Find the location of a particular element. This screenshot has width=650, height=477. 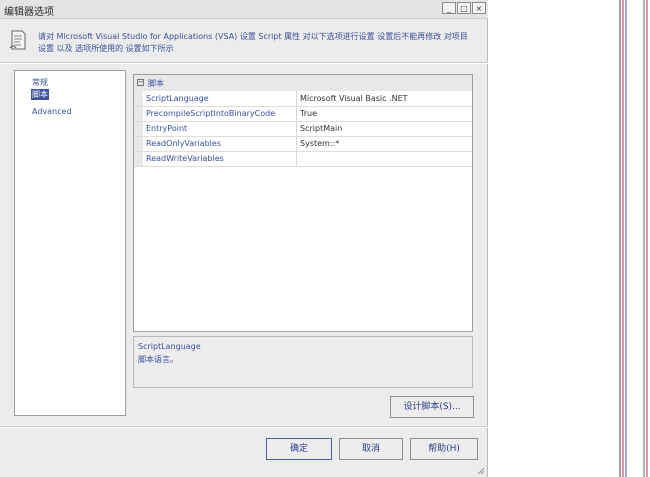

description-text: 脚本语言。 is located at coordinates (158, 359).